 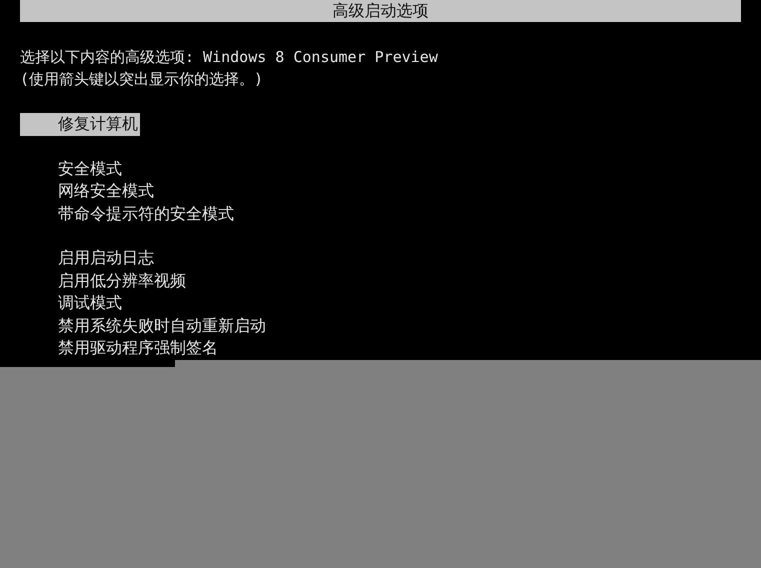 What do you see at coordinates (139, 348) in the screenshot?
I see `boot-option: 禁用驱动程序强制签名` at bounding box center [139, 348].